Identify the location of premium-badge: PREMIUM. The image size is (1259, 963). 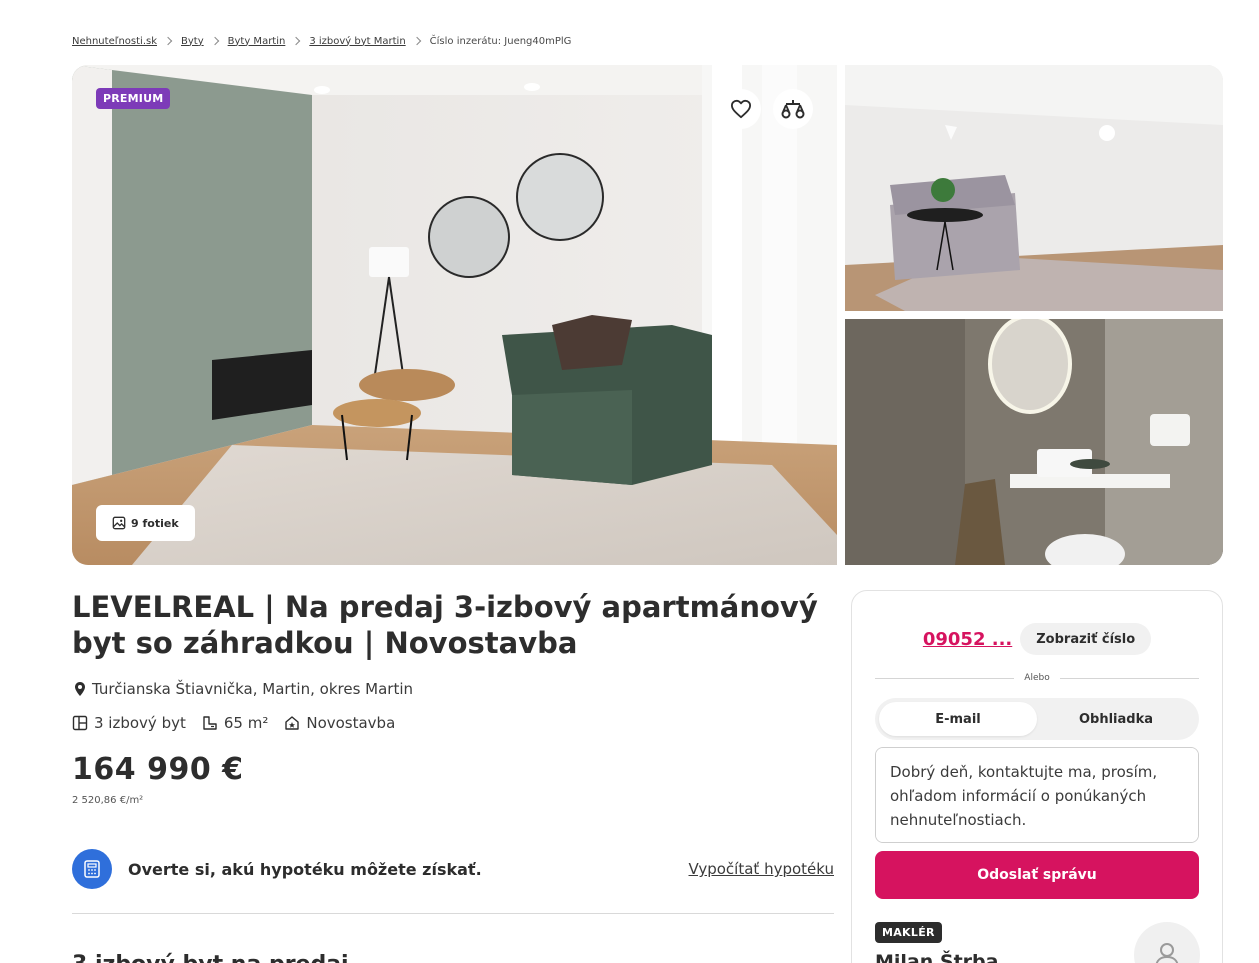
(133, 98).